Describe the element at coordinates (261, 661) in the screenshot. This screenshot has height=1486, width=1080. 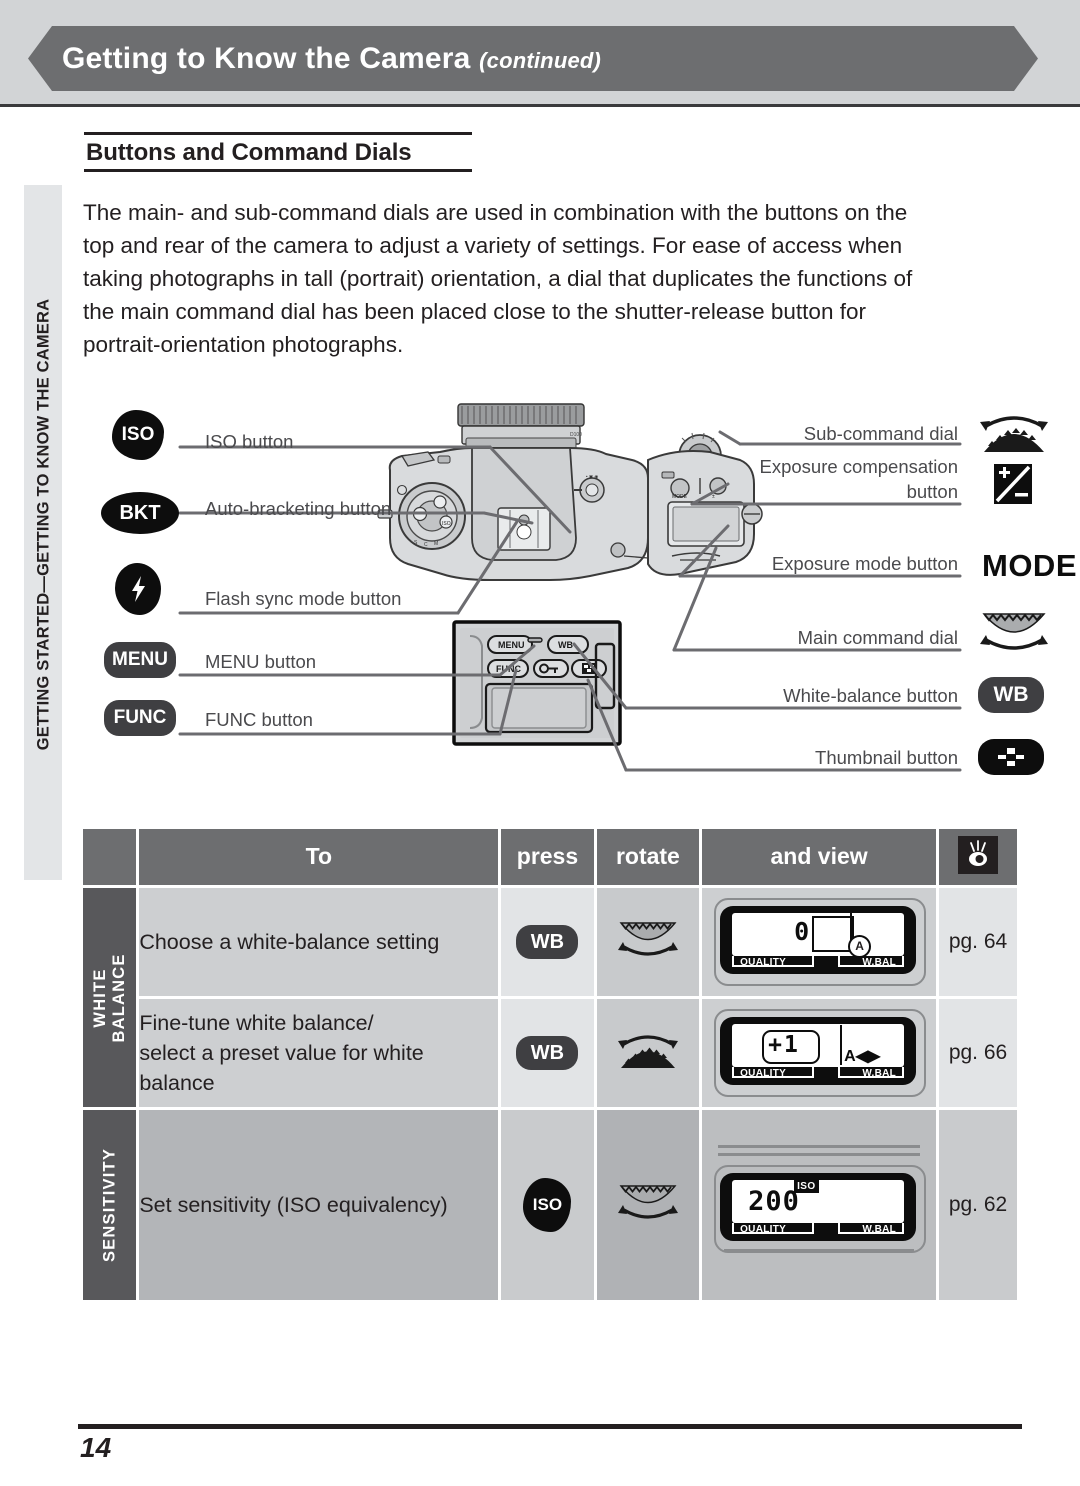
I see `callout-label-menu: MENU button` at that location.